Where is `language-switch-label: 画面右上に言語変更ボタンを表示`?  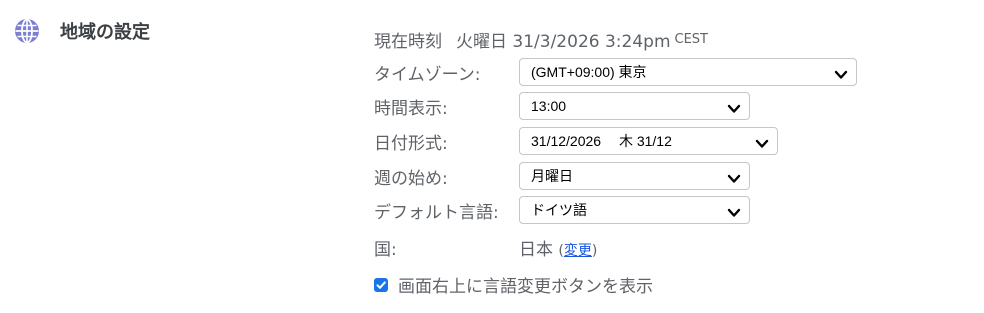 language-switch-label: 画面右上に言語変更ボタンを表示 is located at coordinates (525, 284).